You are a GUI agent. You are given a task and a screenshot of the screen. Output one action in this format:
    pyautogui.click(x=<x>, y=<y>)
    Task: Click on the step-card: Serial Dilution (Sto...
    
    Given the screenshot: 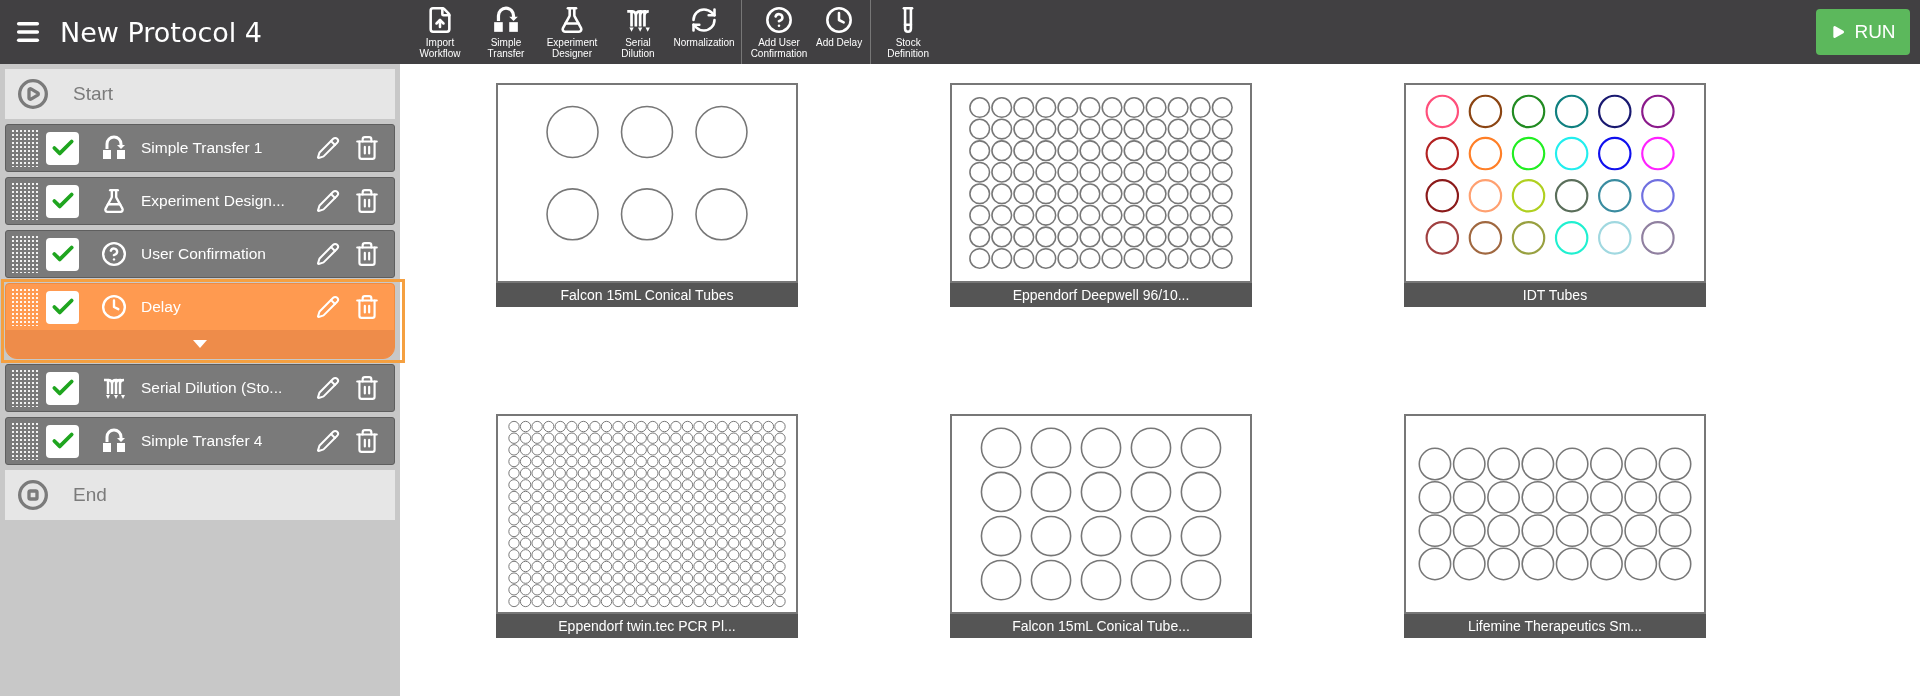 What is the action you would take?
    pyautogui.click(x=200, y=388)
    